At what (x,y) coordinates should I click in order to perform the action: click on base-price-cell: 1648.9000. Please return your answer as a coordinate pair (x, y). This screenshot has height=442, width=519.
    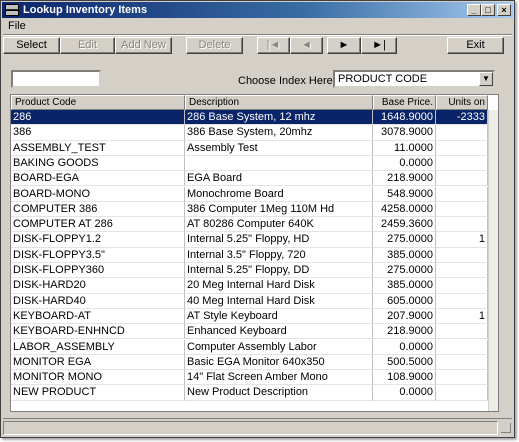
    Looking at the image, I should click on (404, 118).